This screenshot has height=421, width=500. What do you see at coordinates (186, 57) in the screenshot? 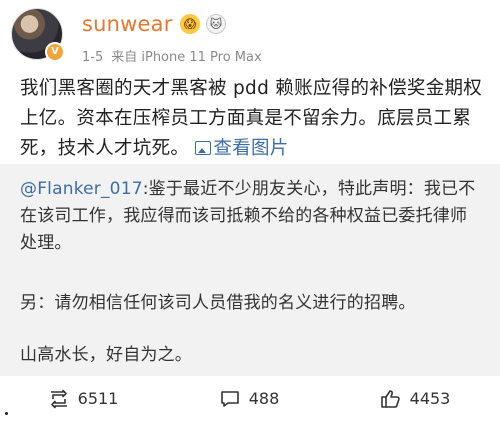
I see `post-source: 来自 iPhone 11 Pro Max` at bounding box center [186, 57].